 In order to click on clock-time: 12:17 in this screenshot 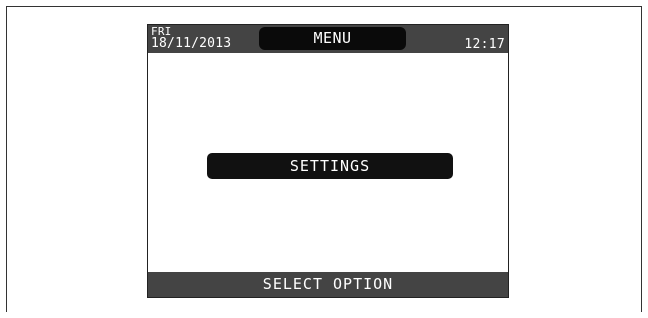, I will do `click(484, 44)`.